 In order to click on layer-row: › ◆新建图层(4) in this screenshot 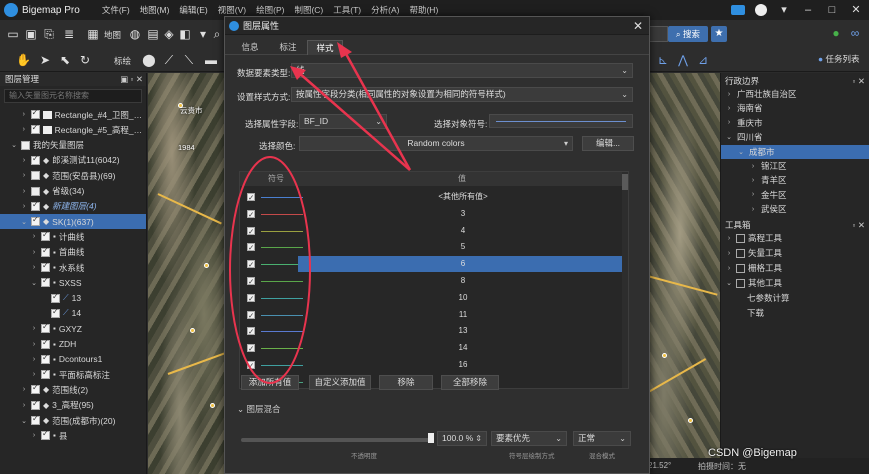, I will do `click(73, 206)`.